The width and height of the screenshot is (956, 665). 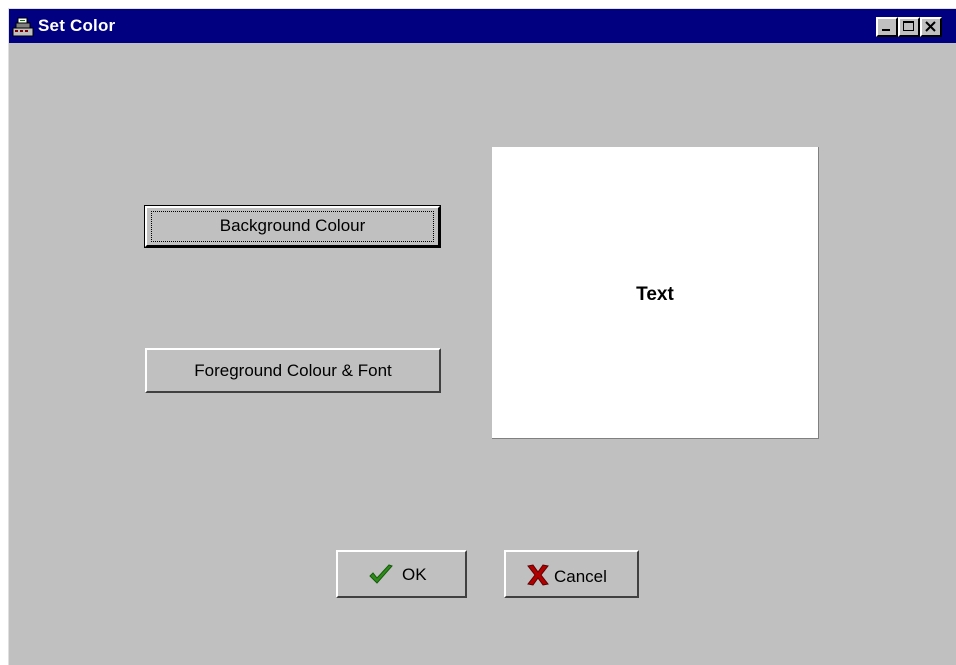 I want to click on maximize-icon, so click(x=908, y=26).